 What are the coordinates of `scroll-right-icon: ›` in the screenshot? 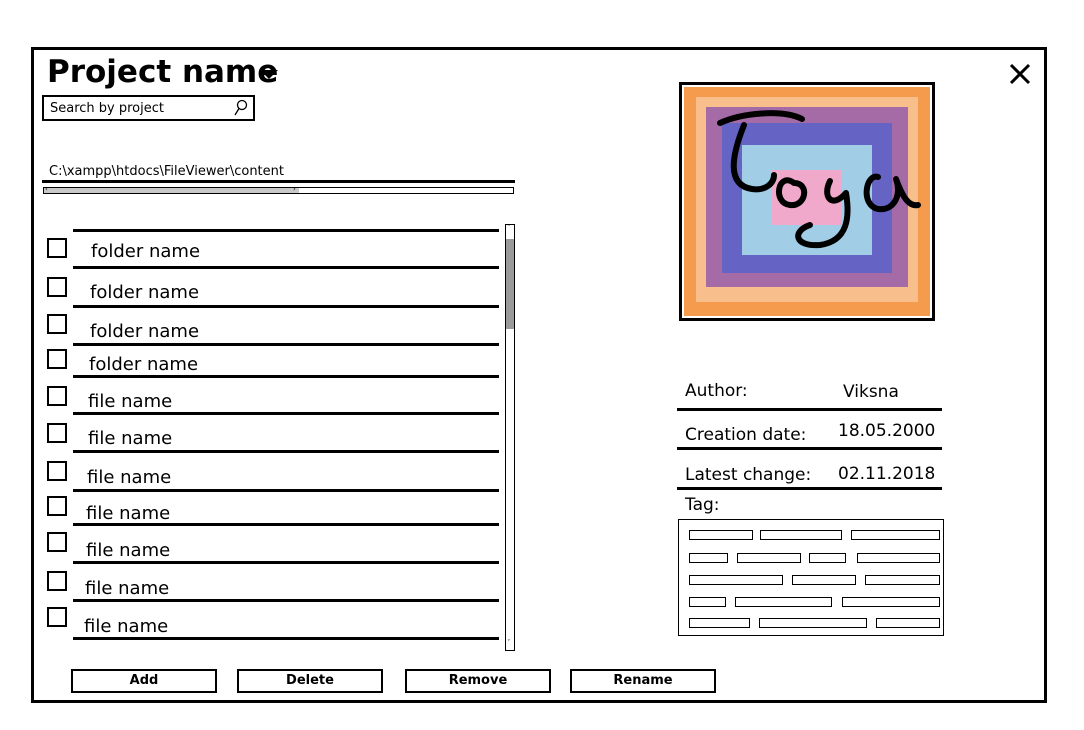 It's located at (294, 189).